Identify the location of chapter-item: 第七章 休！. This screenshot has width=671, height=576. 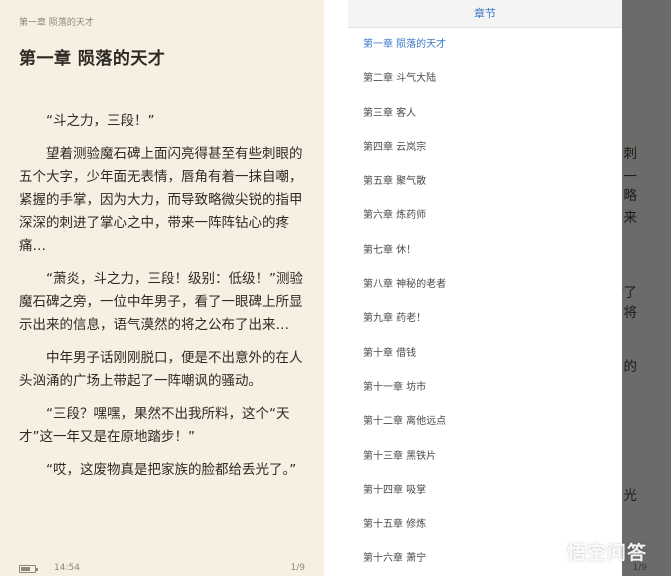
(485, 251).